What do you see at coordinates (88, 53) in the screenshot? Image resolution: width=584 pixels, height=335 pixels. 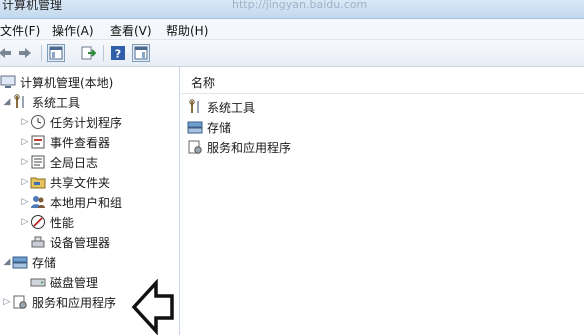 I see `export-list-icon` at bounding box center [88, 53].